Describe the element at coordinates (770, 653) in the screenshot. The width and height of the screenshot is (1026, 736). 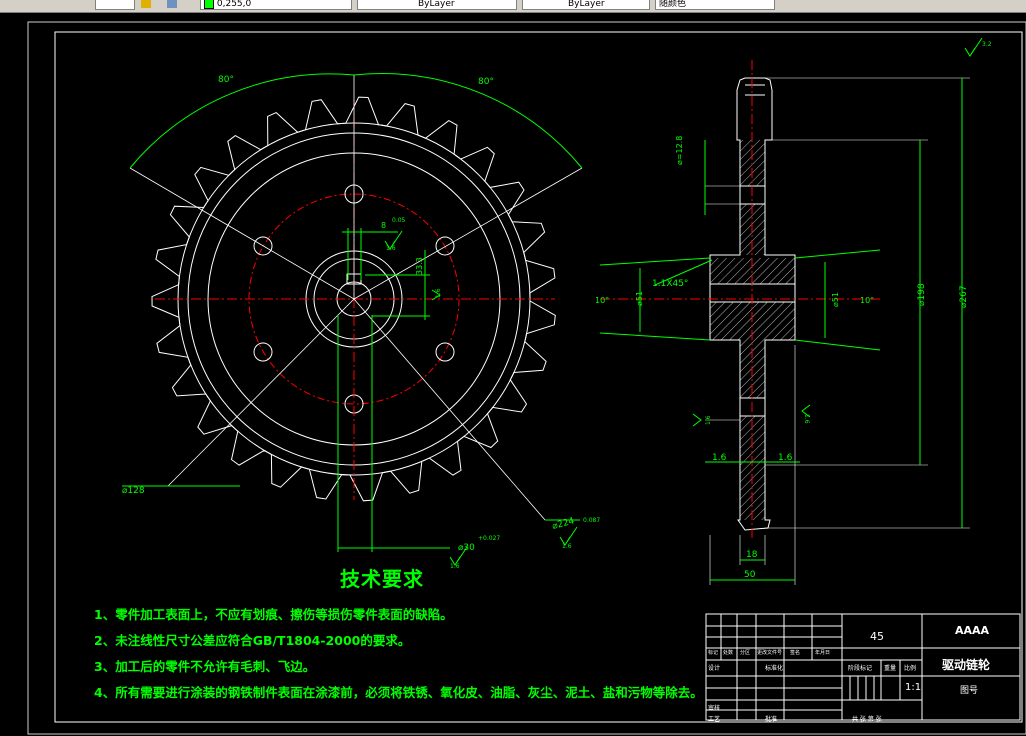
I see `revision-header-file: 更改文件号` at that location.